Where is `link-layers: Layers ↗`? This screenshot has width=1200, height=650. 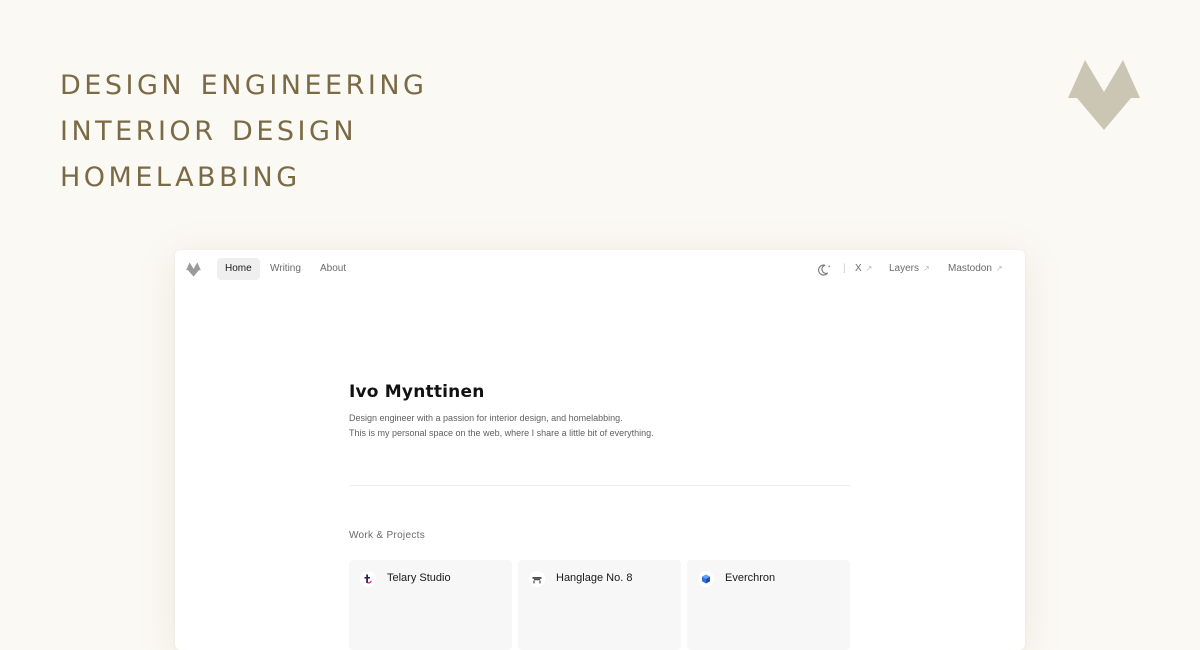 link-layers: Layers ↗ is located at coordinates (909, 268).